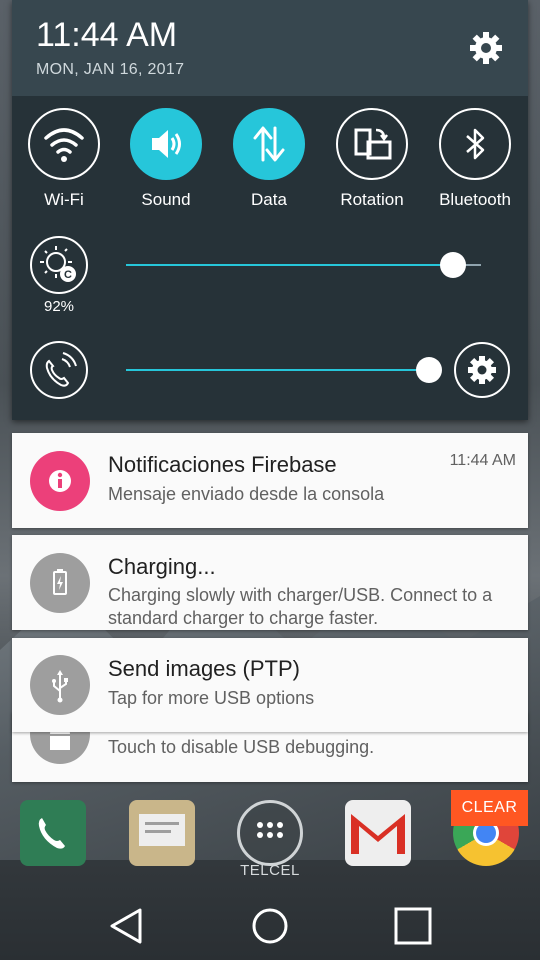 Image resolution: width=540 pixels, height=960 pixels. I want to click on notification-text: Touch to disable USB debugging., so click(241, 747).